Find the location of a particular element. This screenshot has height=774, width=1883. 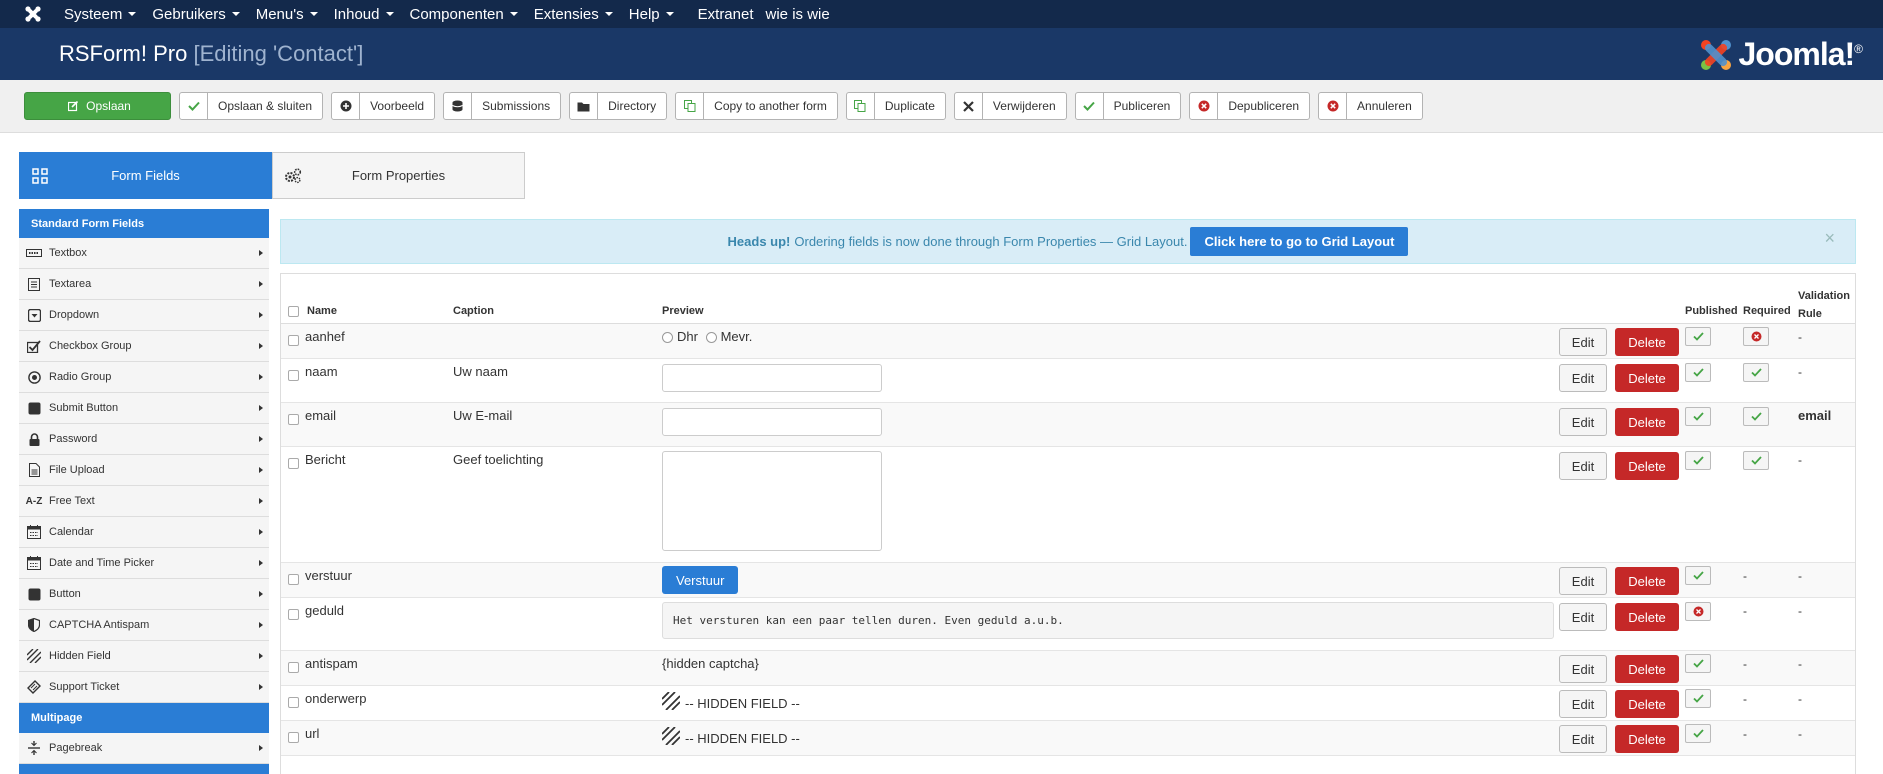

copy-to-form-button: Copy to another form is located at coordinates (756, 106).